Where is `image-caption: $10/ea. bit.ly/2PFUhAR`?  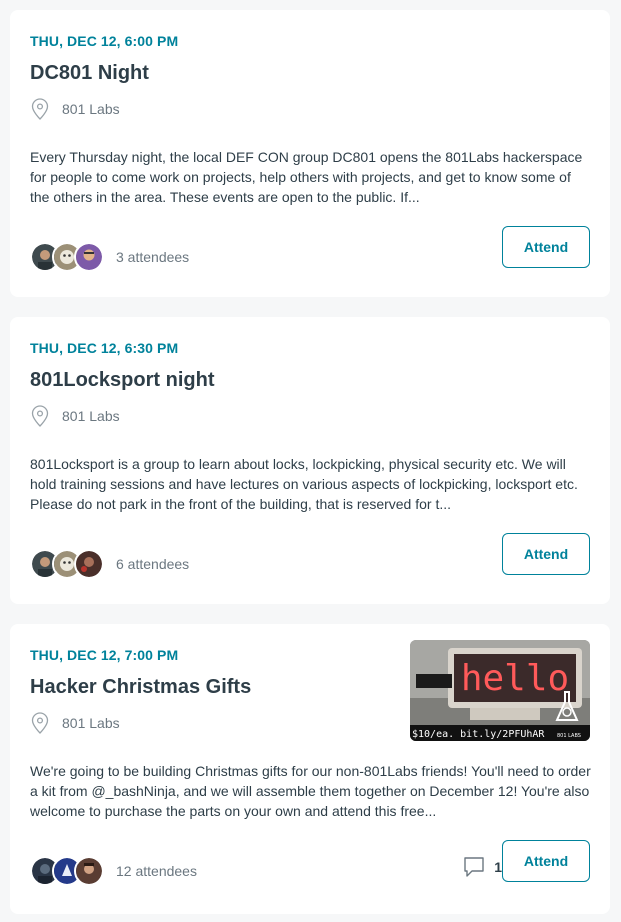
image-caption: $10/ea. bit.ly/2PFUhAR is located at coordinates (478, 734).